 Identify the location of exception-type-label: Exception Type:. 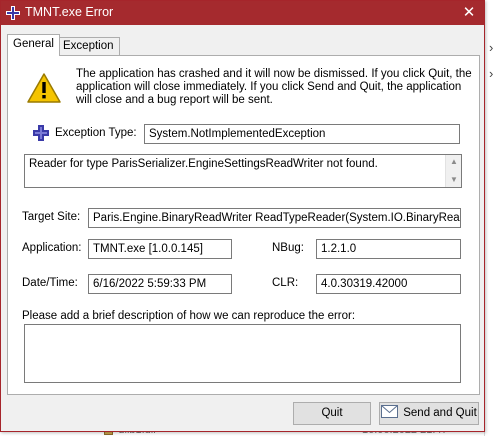
(96, 133).